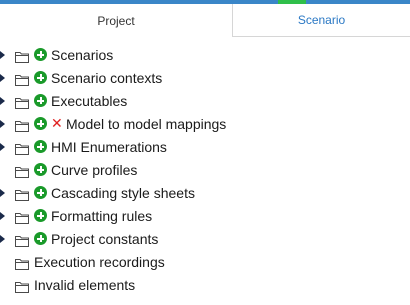 This screenshot has width=410, height=305. I want to click on tree-item-label: Formatting rules, so click(102, 216).